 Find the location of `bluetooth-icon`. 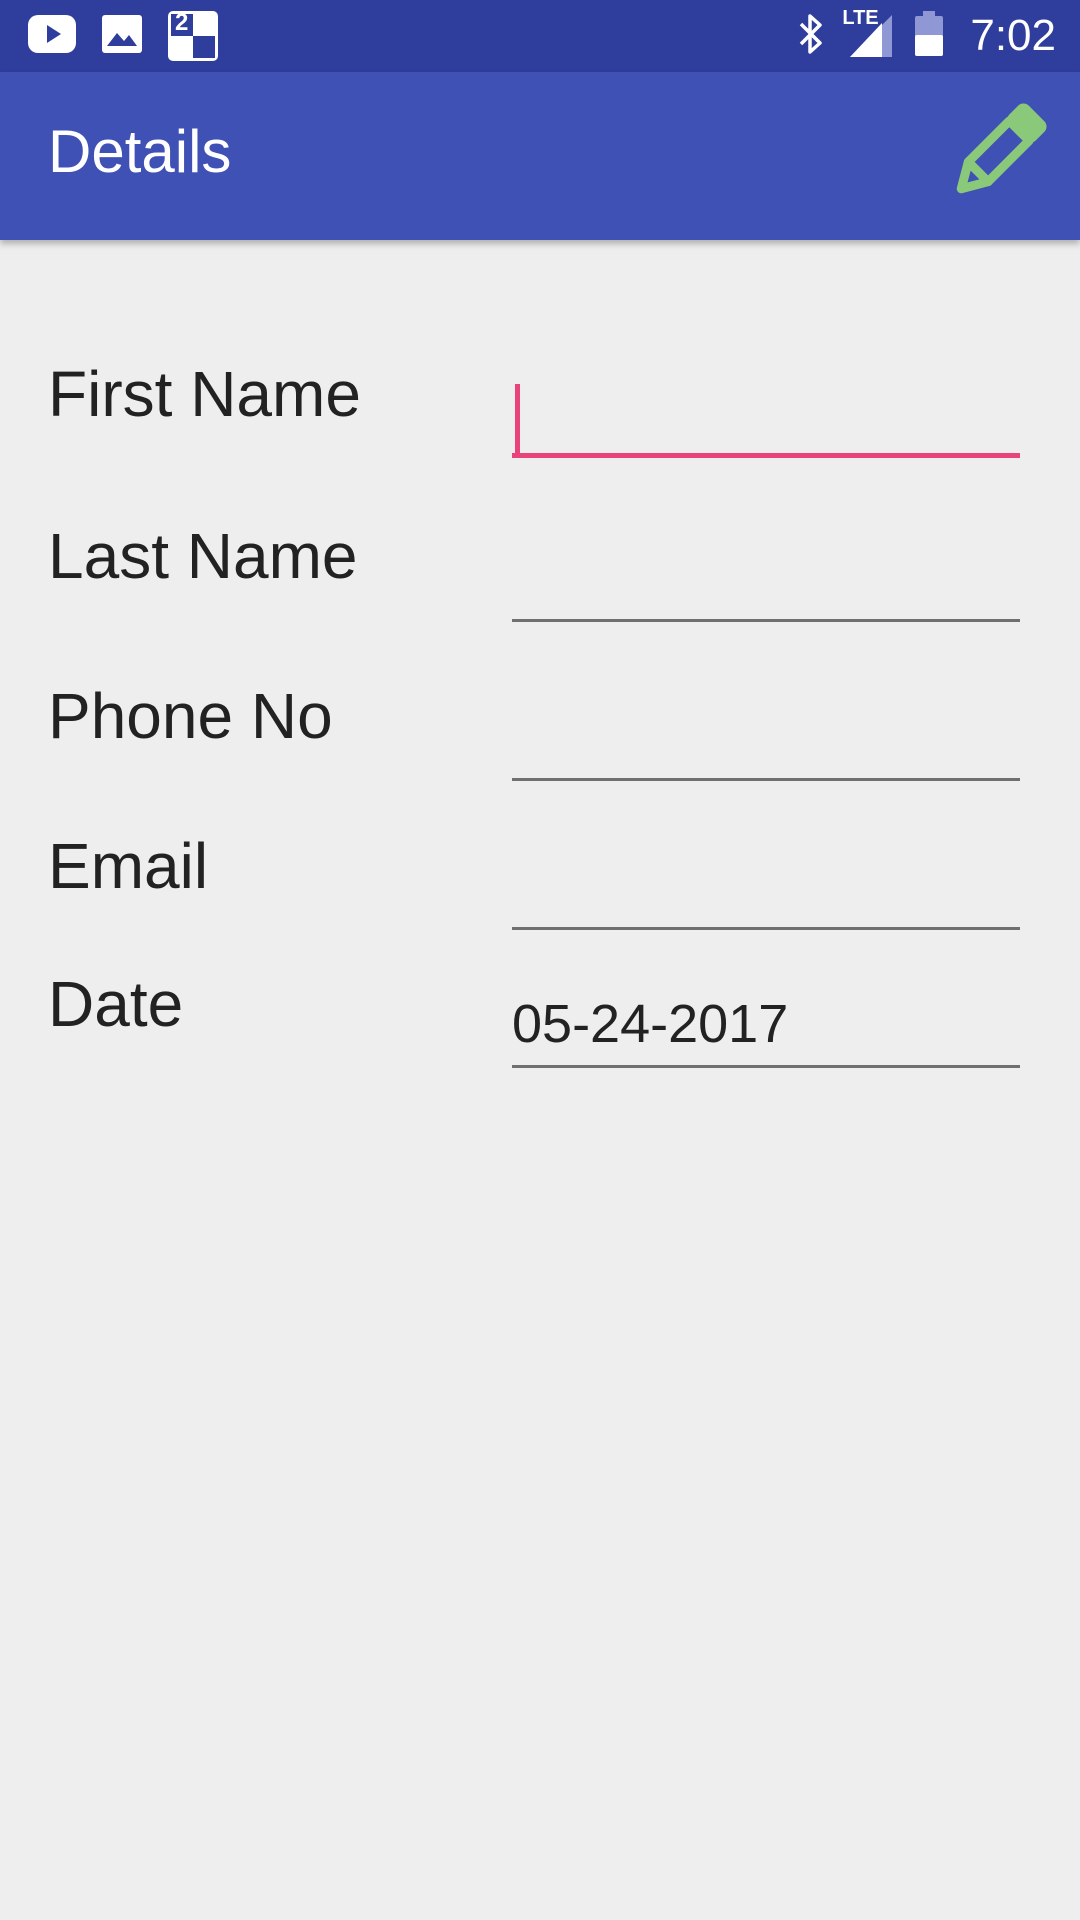

bluetooth-icon is located at coordinates (811, 36).